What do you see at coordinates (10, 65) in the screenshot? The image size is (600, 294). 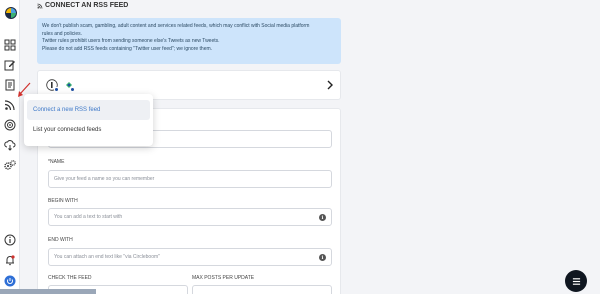 I see `edit-icon` at bounding box center [10, 65].